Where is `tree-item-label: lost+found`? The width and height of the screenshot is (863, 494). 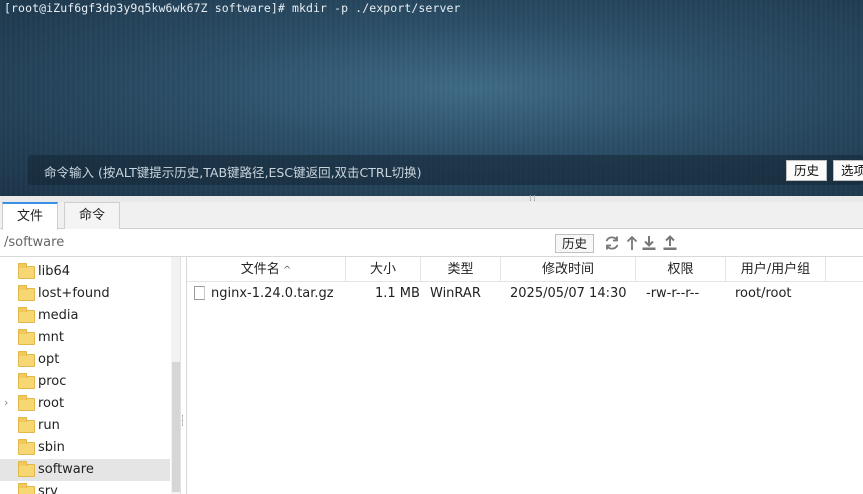
tree-item-label: lost+found is located at coordinates (74, 293).